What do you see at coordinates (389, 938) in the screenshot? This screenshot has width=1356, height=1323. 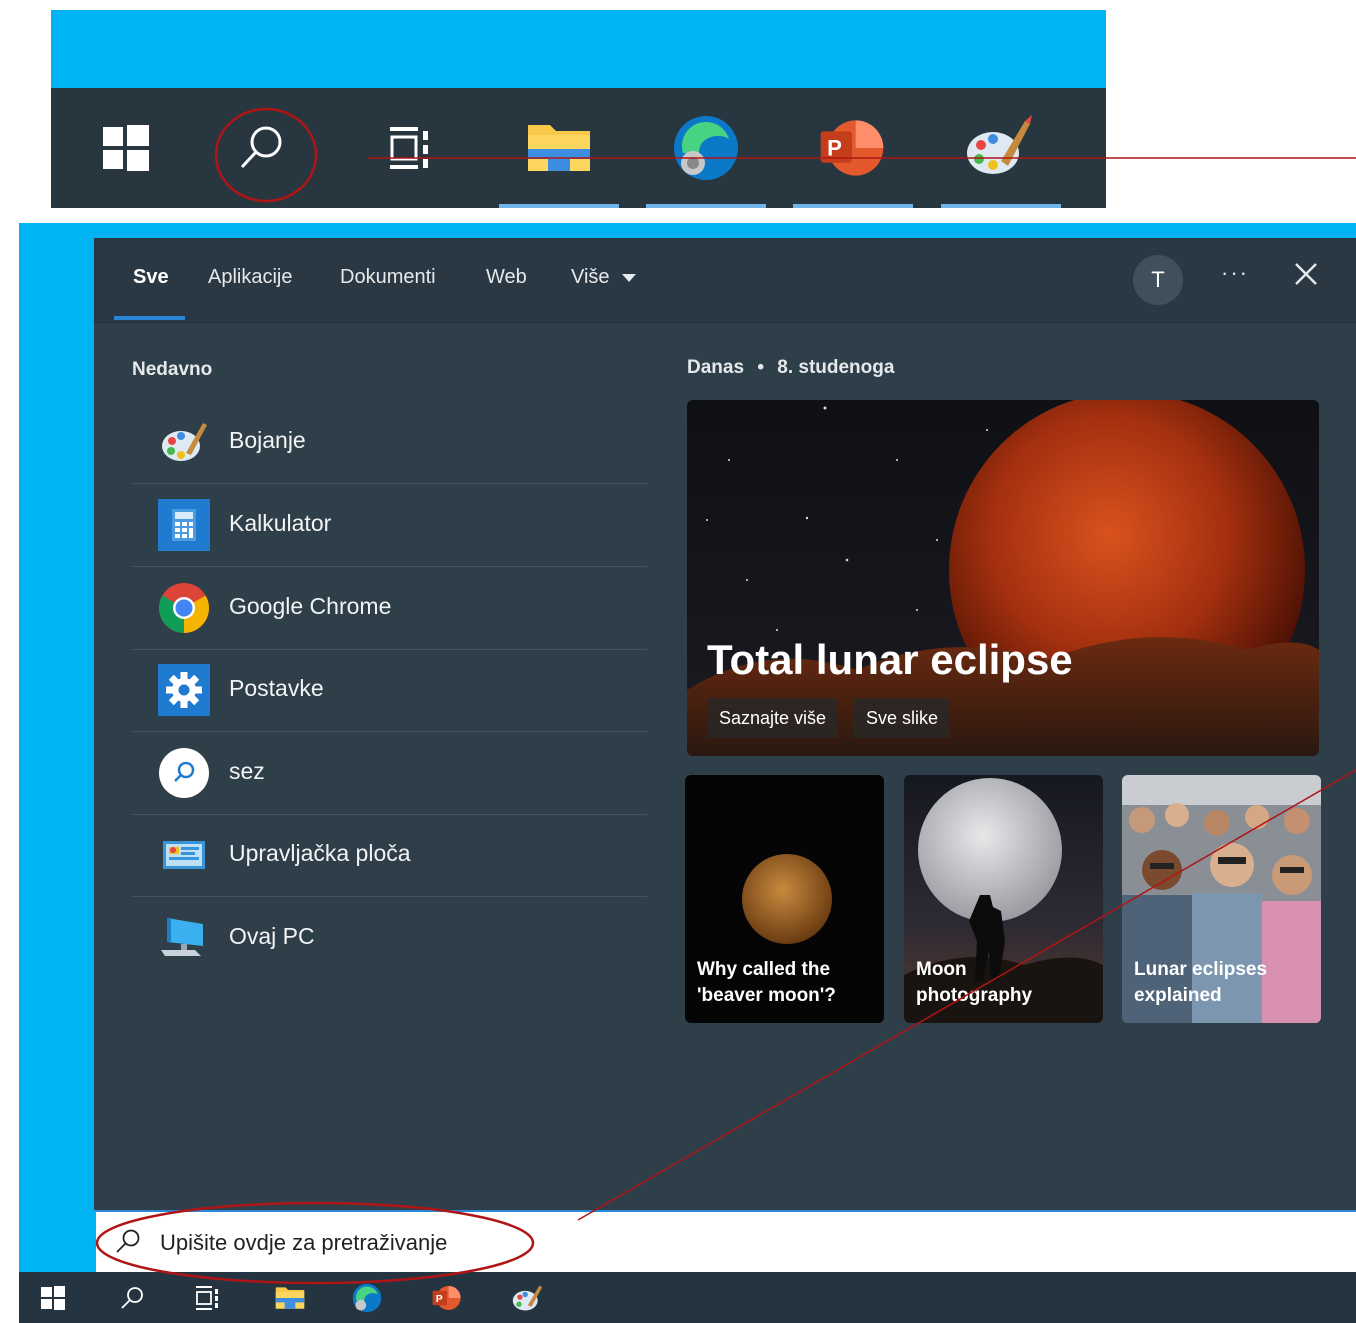 I see `recent-item-this-pc: Ovaj PC` at bounding box center [389, 938].